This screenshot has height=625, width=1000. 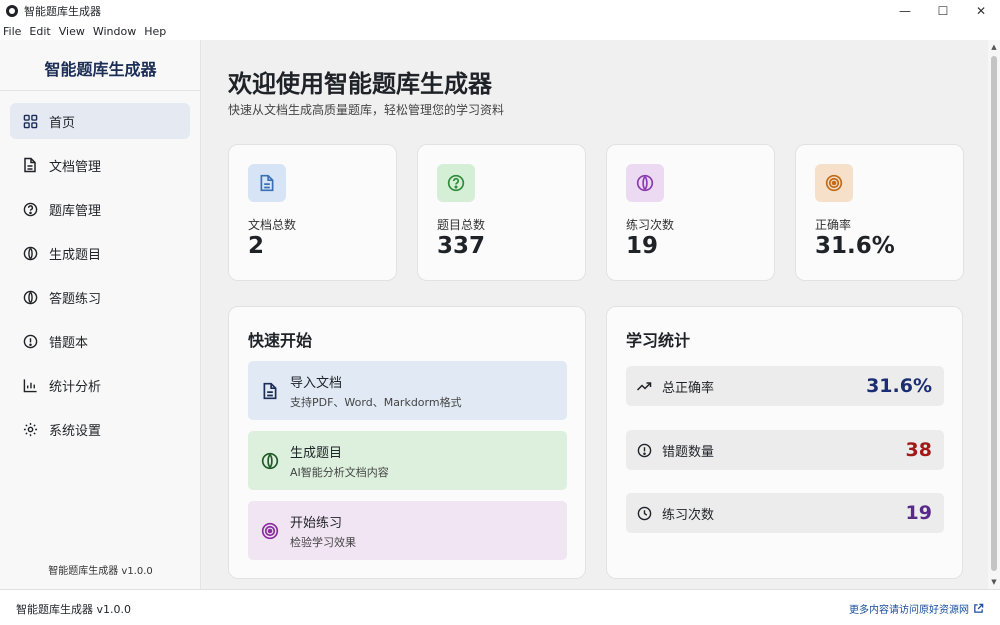 I want to click on trend-up-icon, so click(x=644, y=386).